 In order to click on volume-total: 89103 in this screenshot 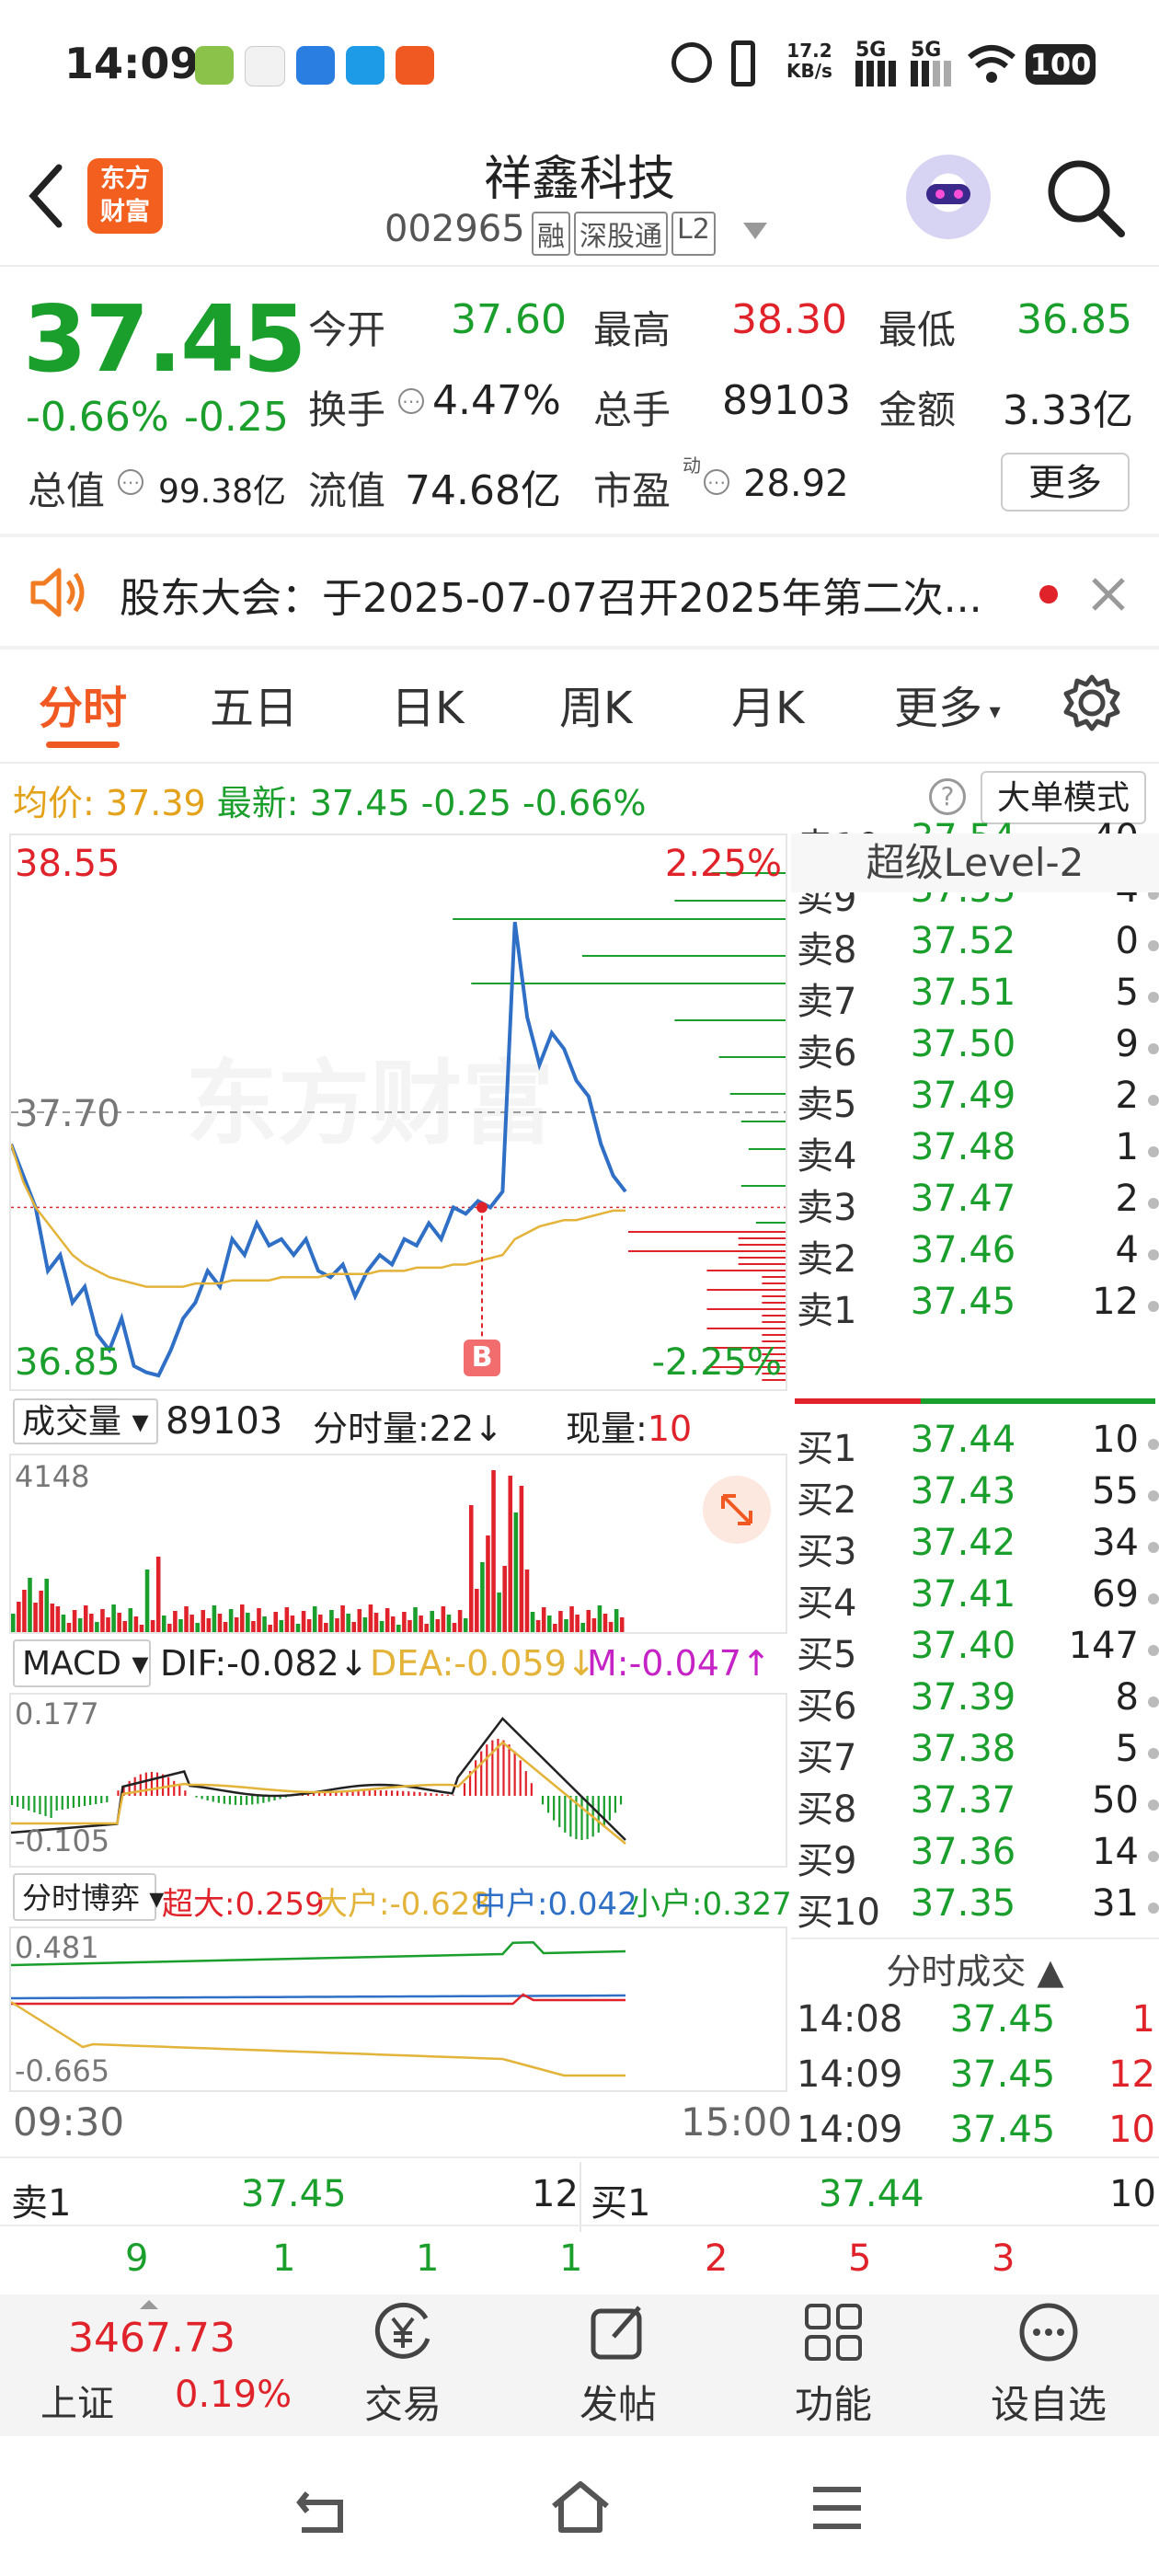, I will do `click(224, 1421)`.